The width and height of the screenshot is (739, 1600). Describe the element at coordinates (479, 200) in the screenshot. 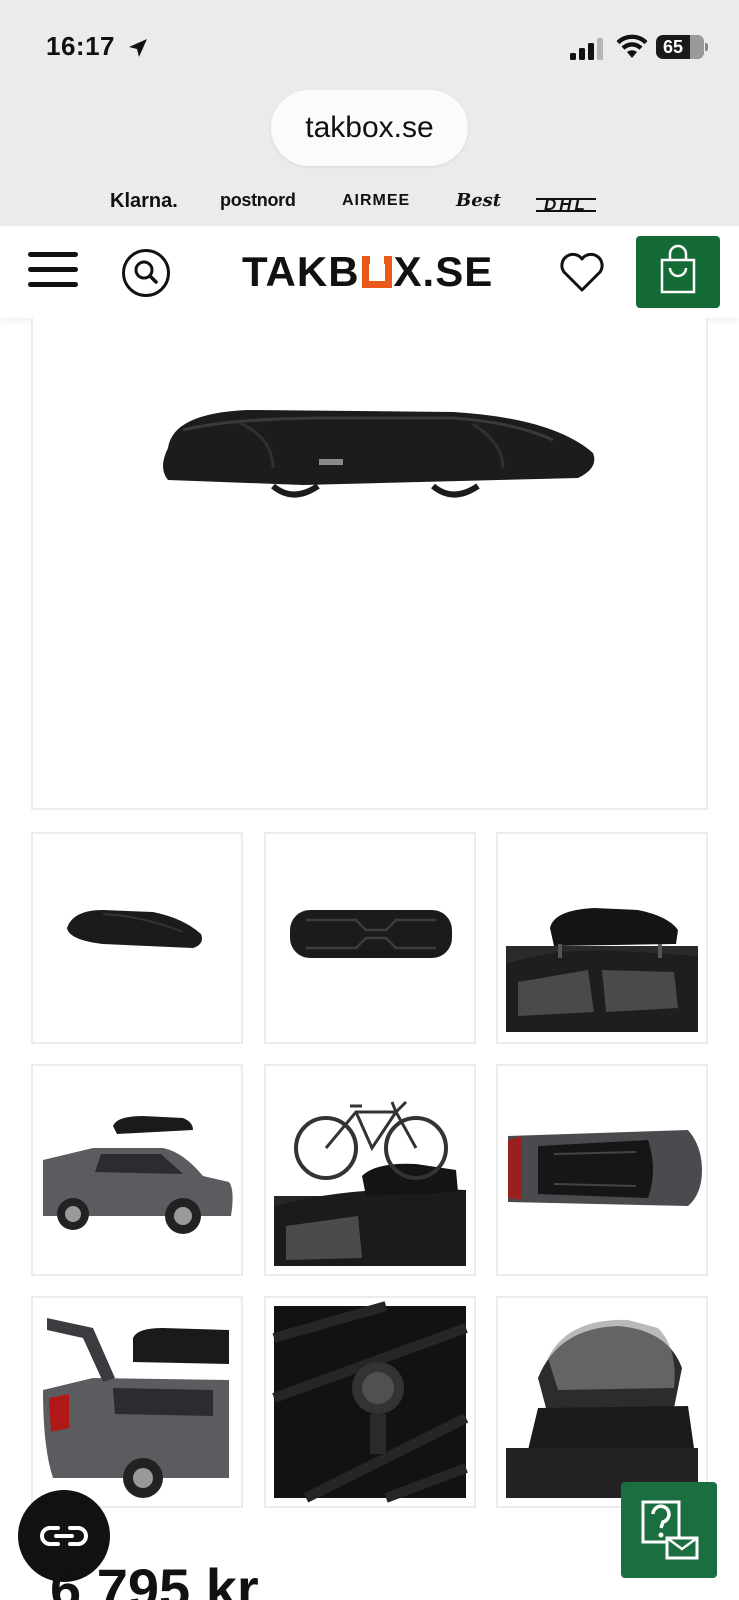

I see `best-logo: Best` at that location.